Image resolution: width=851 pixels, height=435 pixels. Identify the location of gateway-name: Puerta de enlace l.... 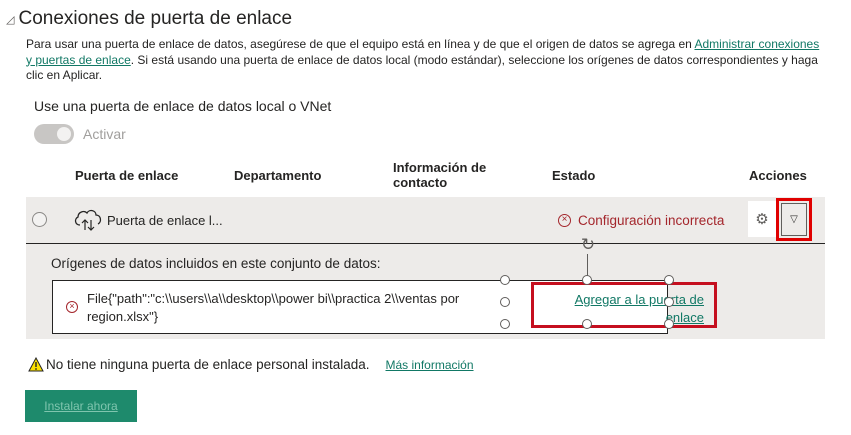
(165, 220).